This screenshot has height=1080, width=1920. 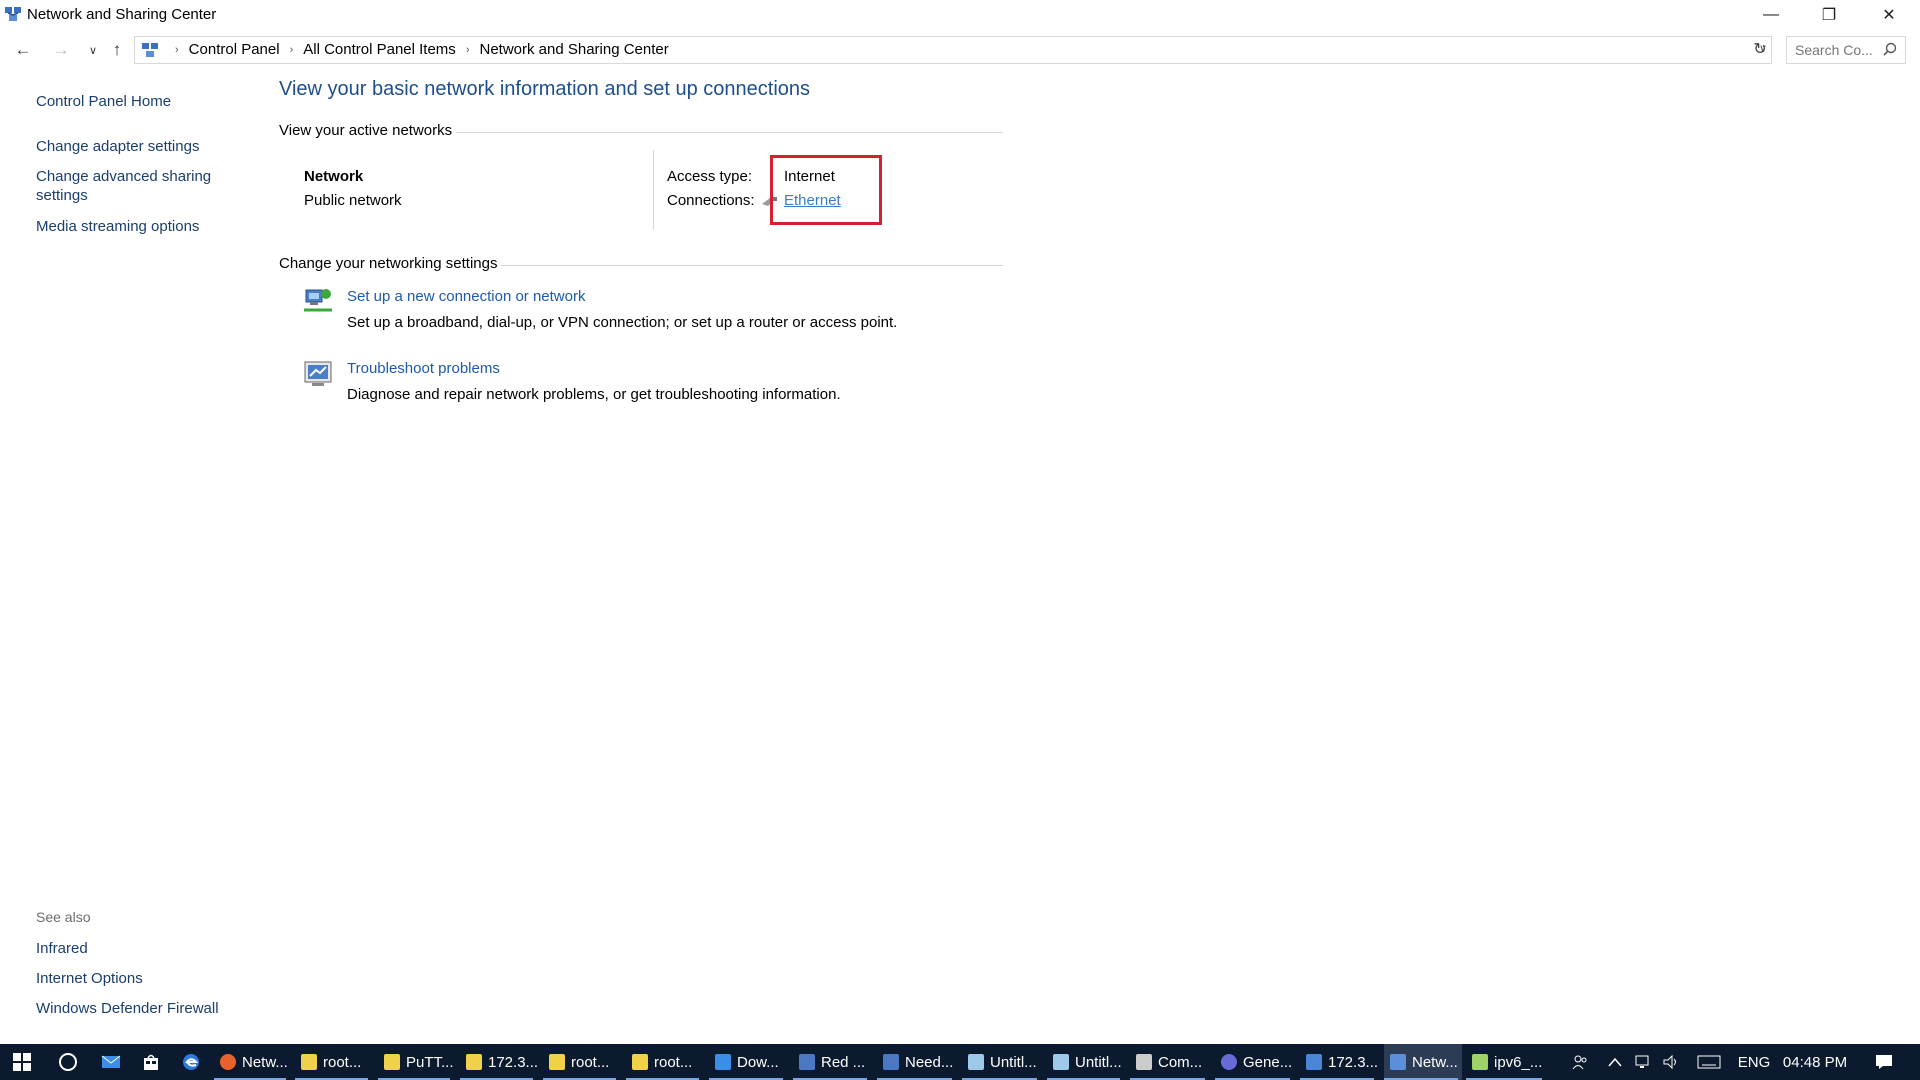 I want to click on network-tray-icon, so click(x=1642, y=1061).